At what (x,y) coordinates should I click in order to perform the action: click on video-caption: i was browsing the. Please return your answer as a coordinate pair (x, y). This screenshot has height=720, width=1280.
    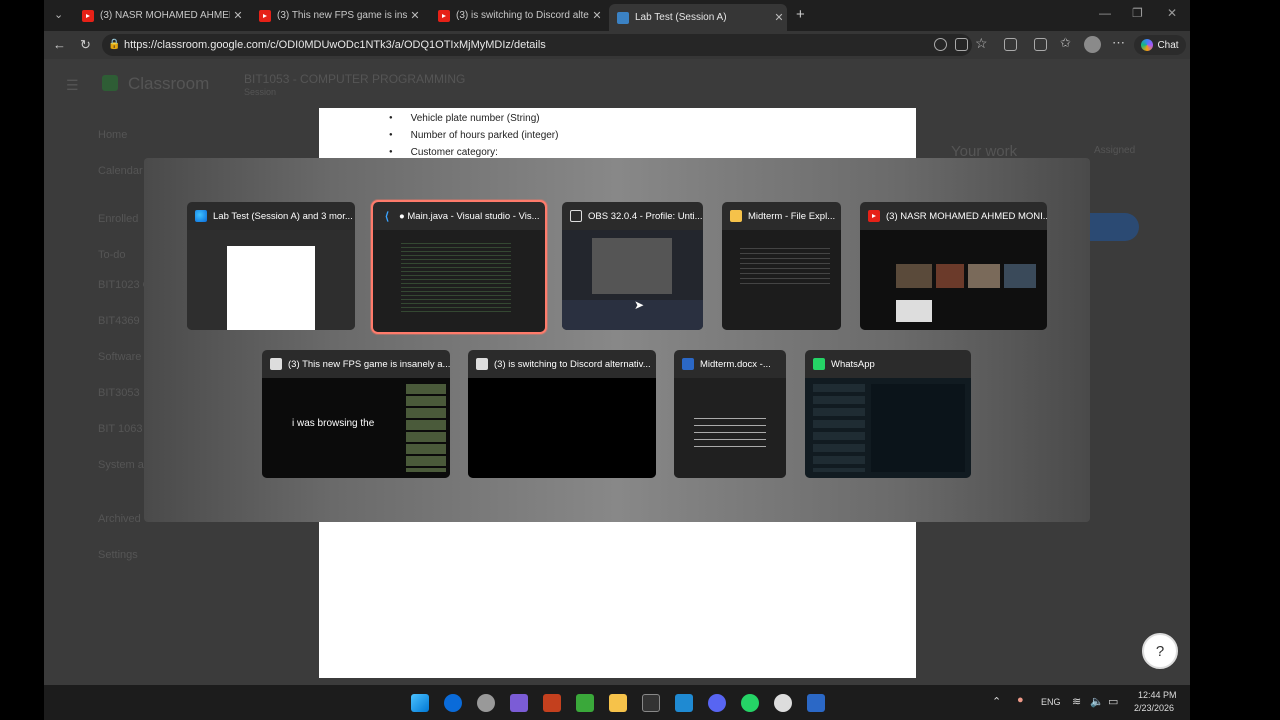
    Looking at the image, I should click on (333, 423).